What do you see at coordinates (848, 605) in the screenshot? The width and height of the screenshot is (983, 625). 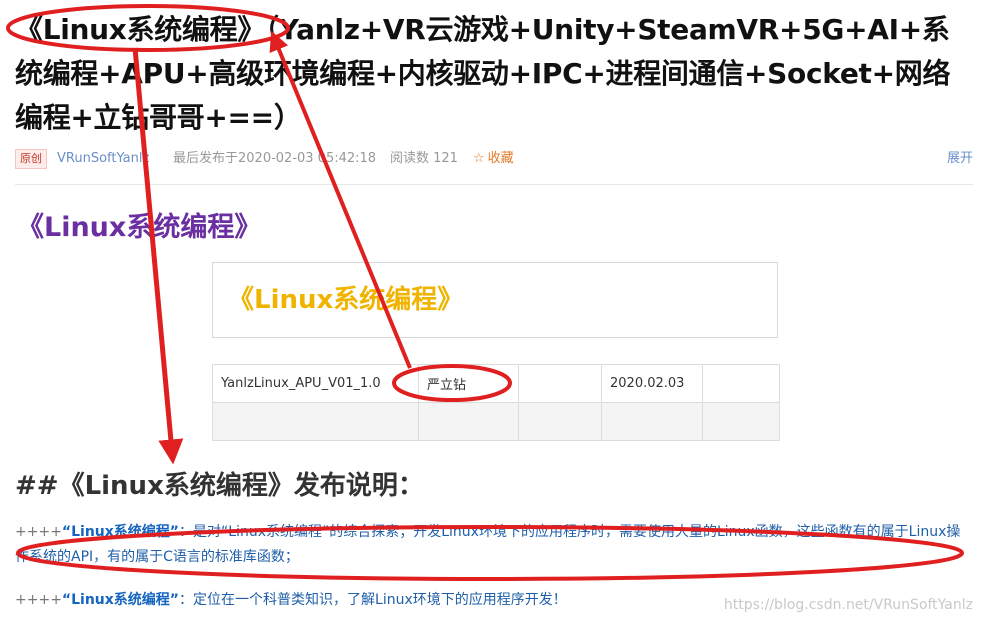 I see `watermark: https://blog.csdn.net/VRunSoftYanlz` at bounding box center [848, 605].